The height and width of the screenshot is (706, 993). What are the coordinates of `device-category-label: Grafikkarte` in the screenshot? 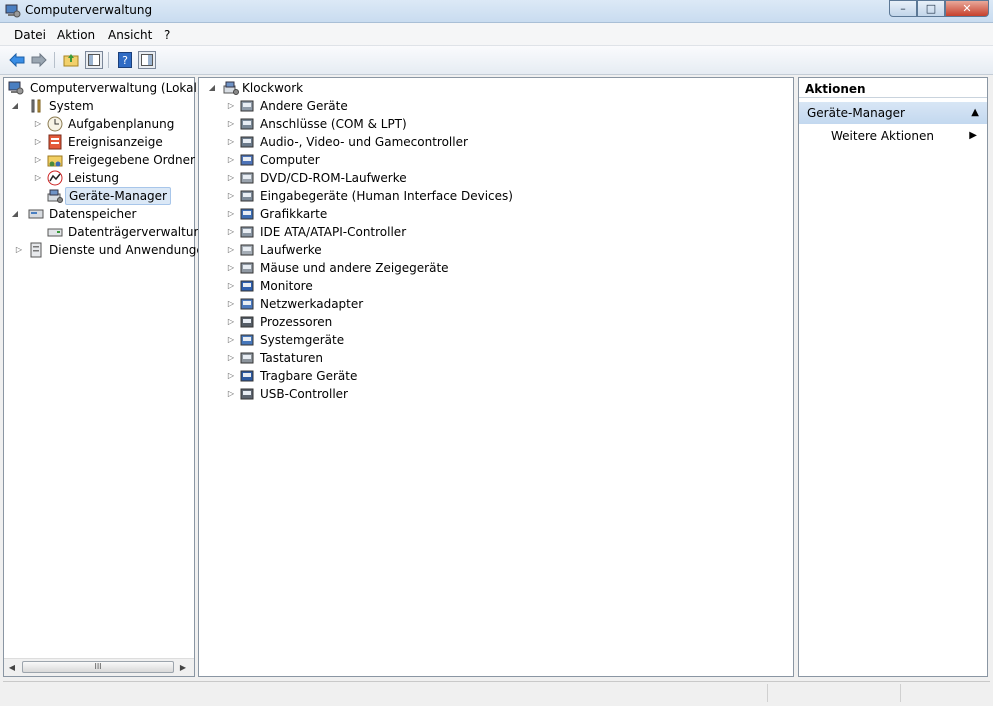 It's located at (294, 214).